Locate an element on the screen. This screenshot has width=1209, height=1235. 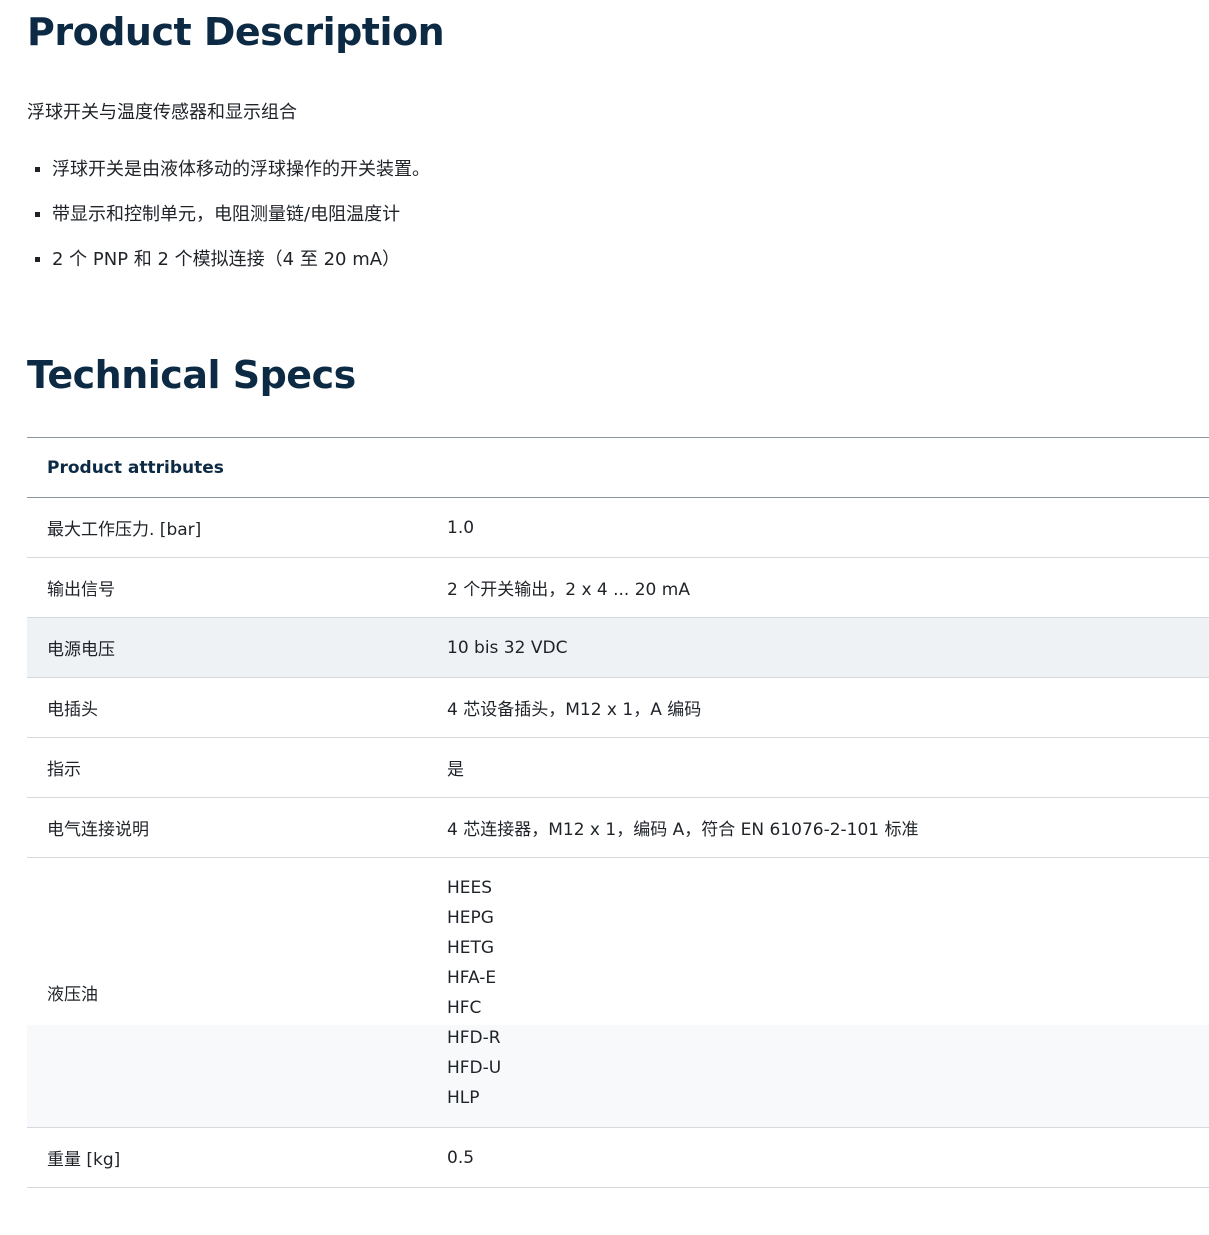
table-row: 重量 [kg] 0.5 is located at coordinates (618, 1158).